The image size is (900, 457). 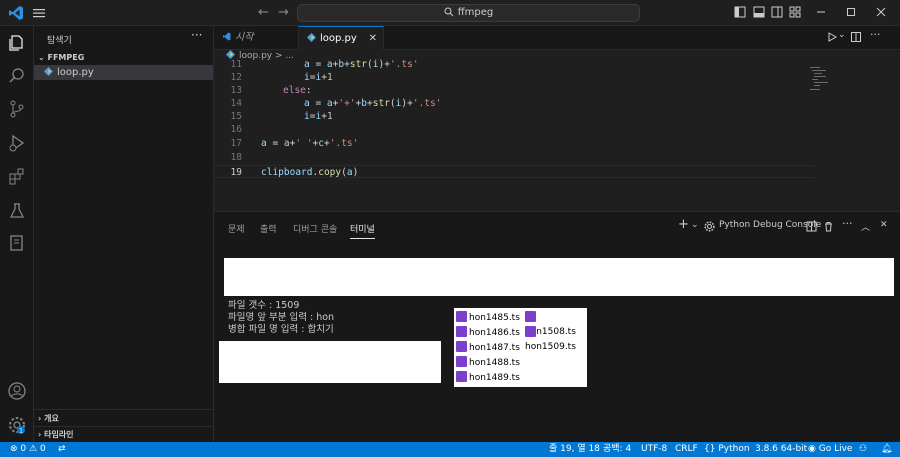 I want to click on maximize-panel-icon: ︿, so click(x=865, y=226).